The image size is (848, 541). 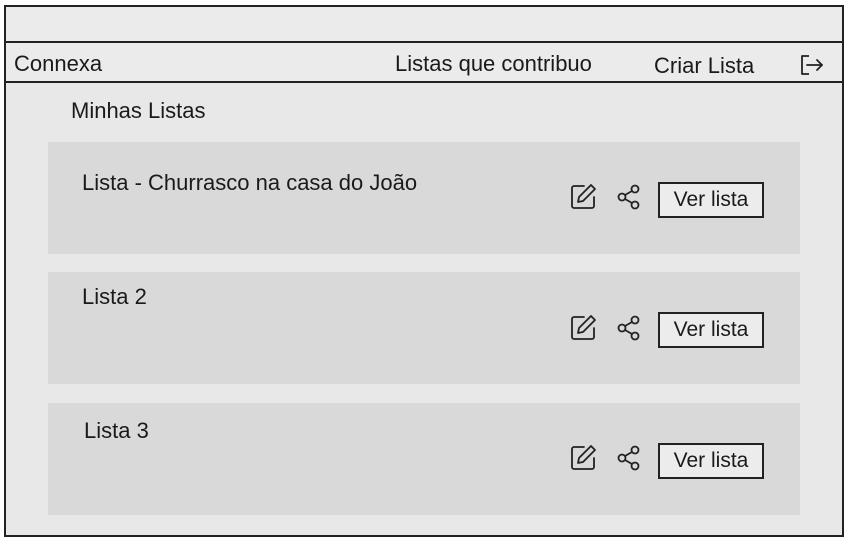 What do you see at coordinates (704, 66) in the screenshot?
I see `nav-criar-lista: Criar Lista` at bounding box center [704, 66].